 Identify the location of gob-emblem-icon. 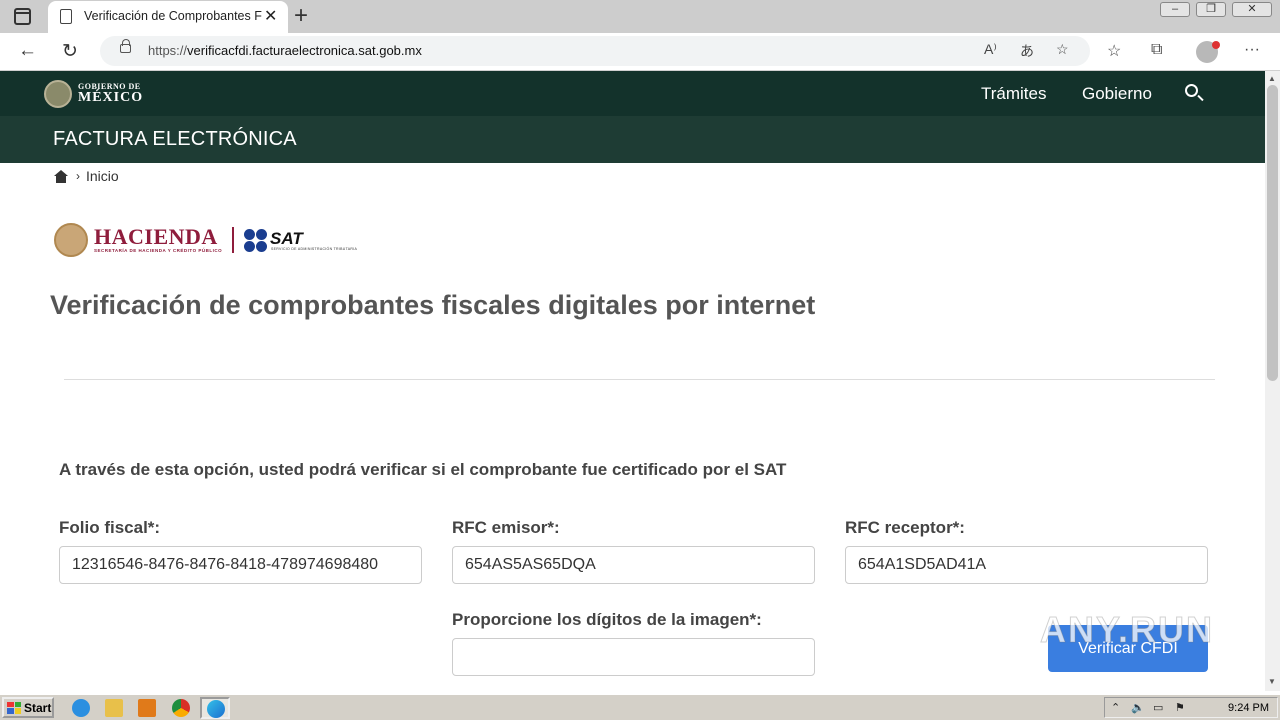
(58, 94).